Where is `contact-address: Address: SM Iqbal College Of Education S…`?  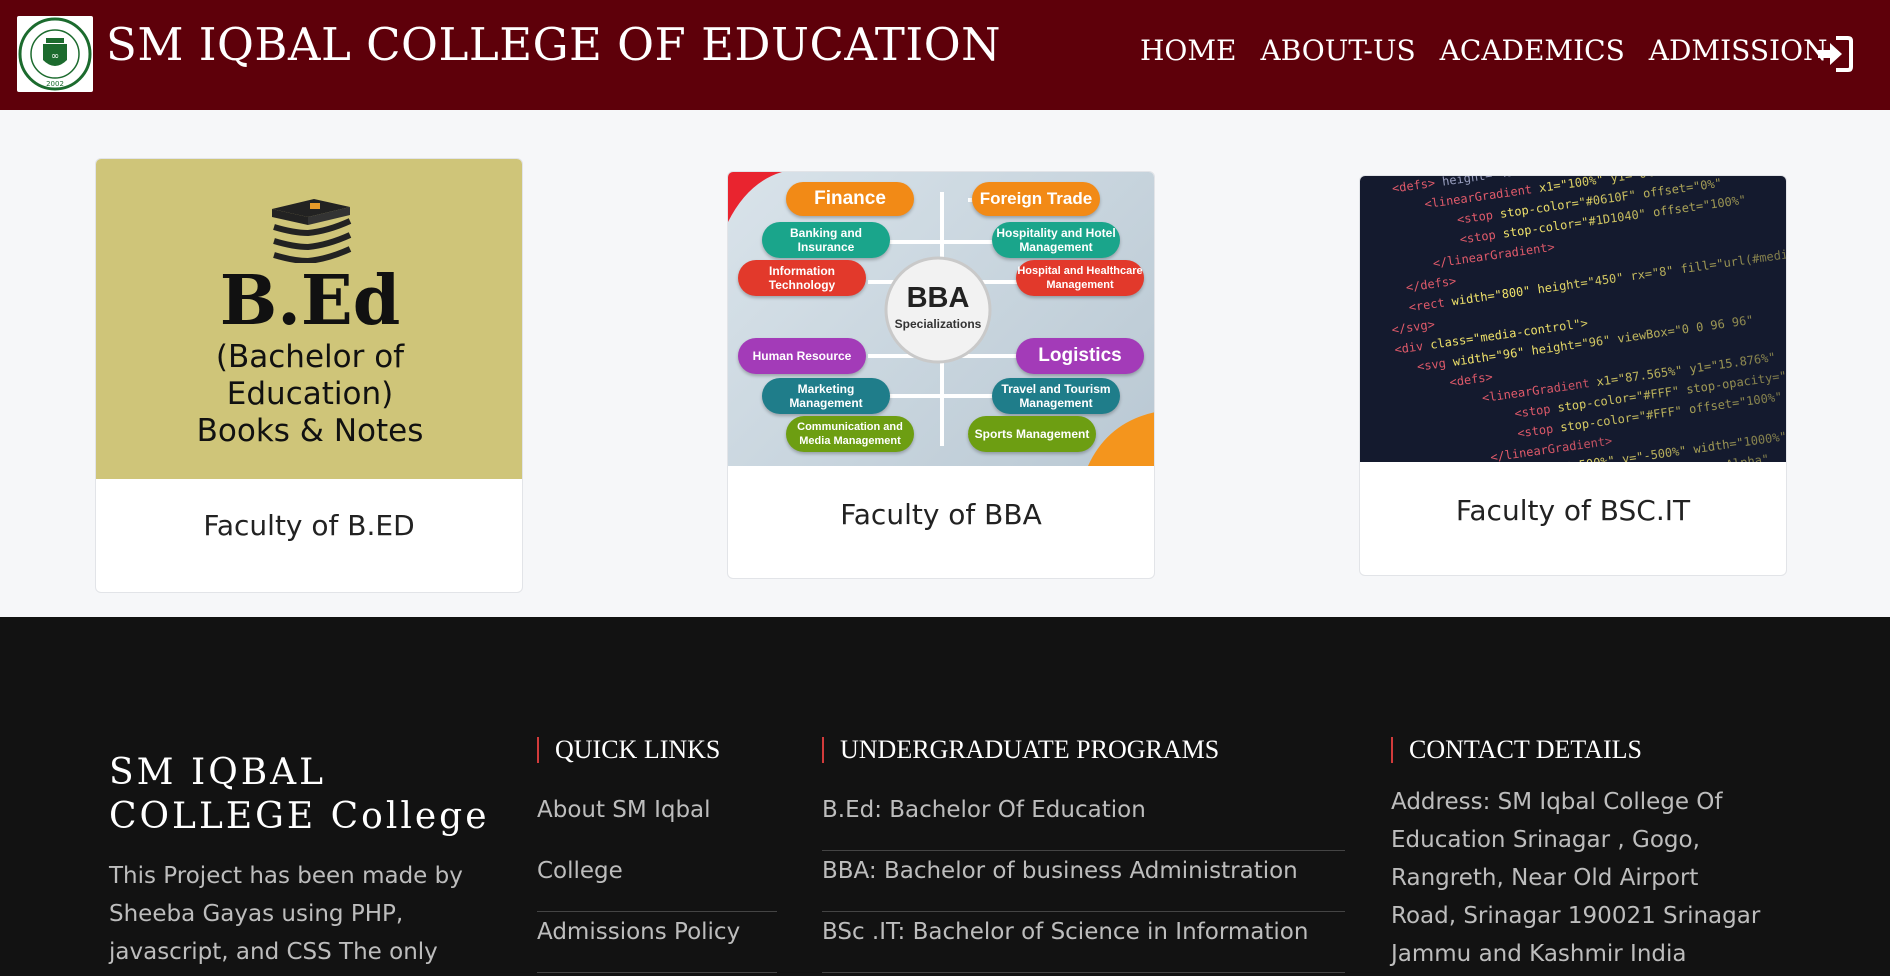 contact-address: Address: SM Iqbal College Of Education S… is located at coordinates (1576, 878).